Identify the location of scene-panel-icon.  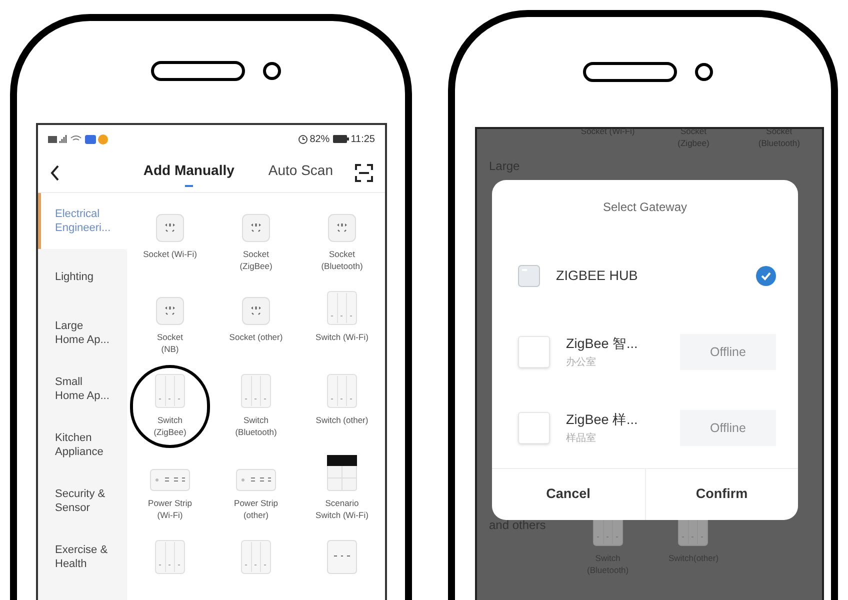
(342, 473).